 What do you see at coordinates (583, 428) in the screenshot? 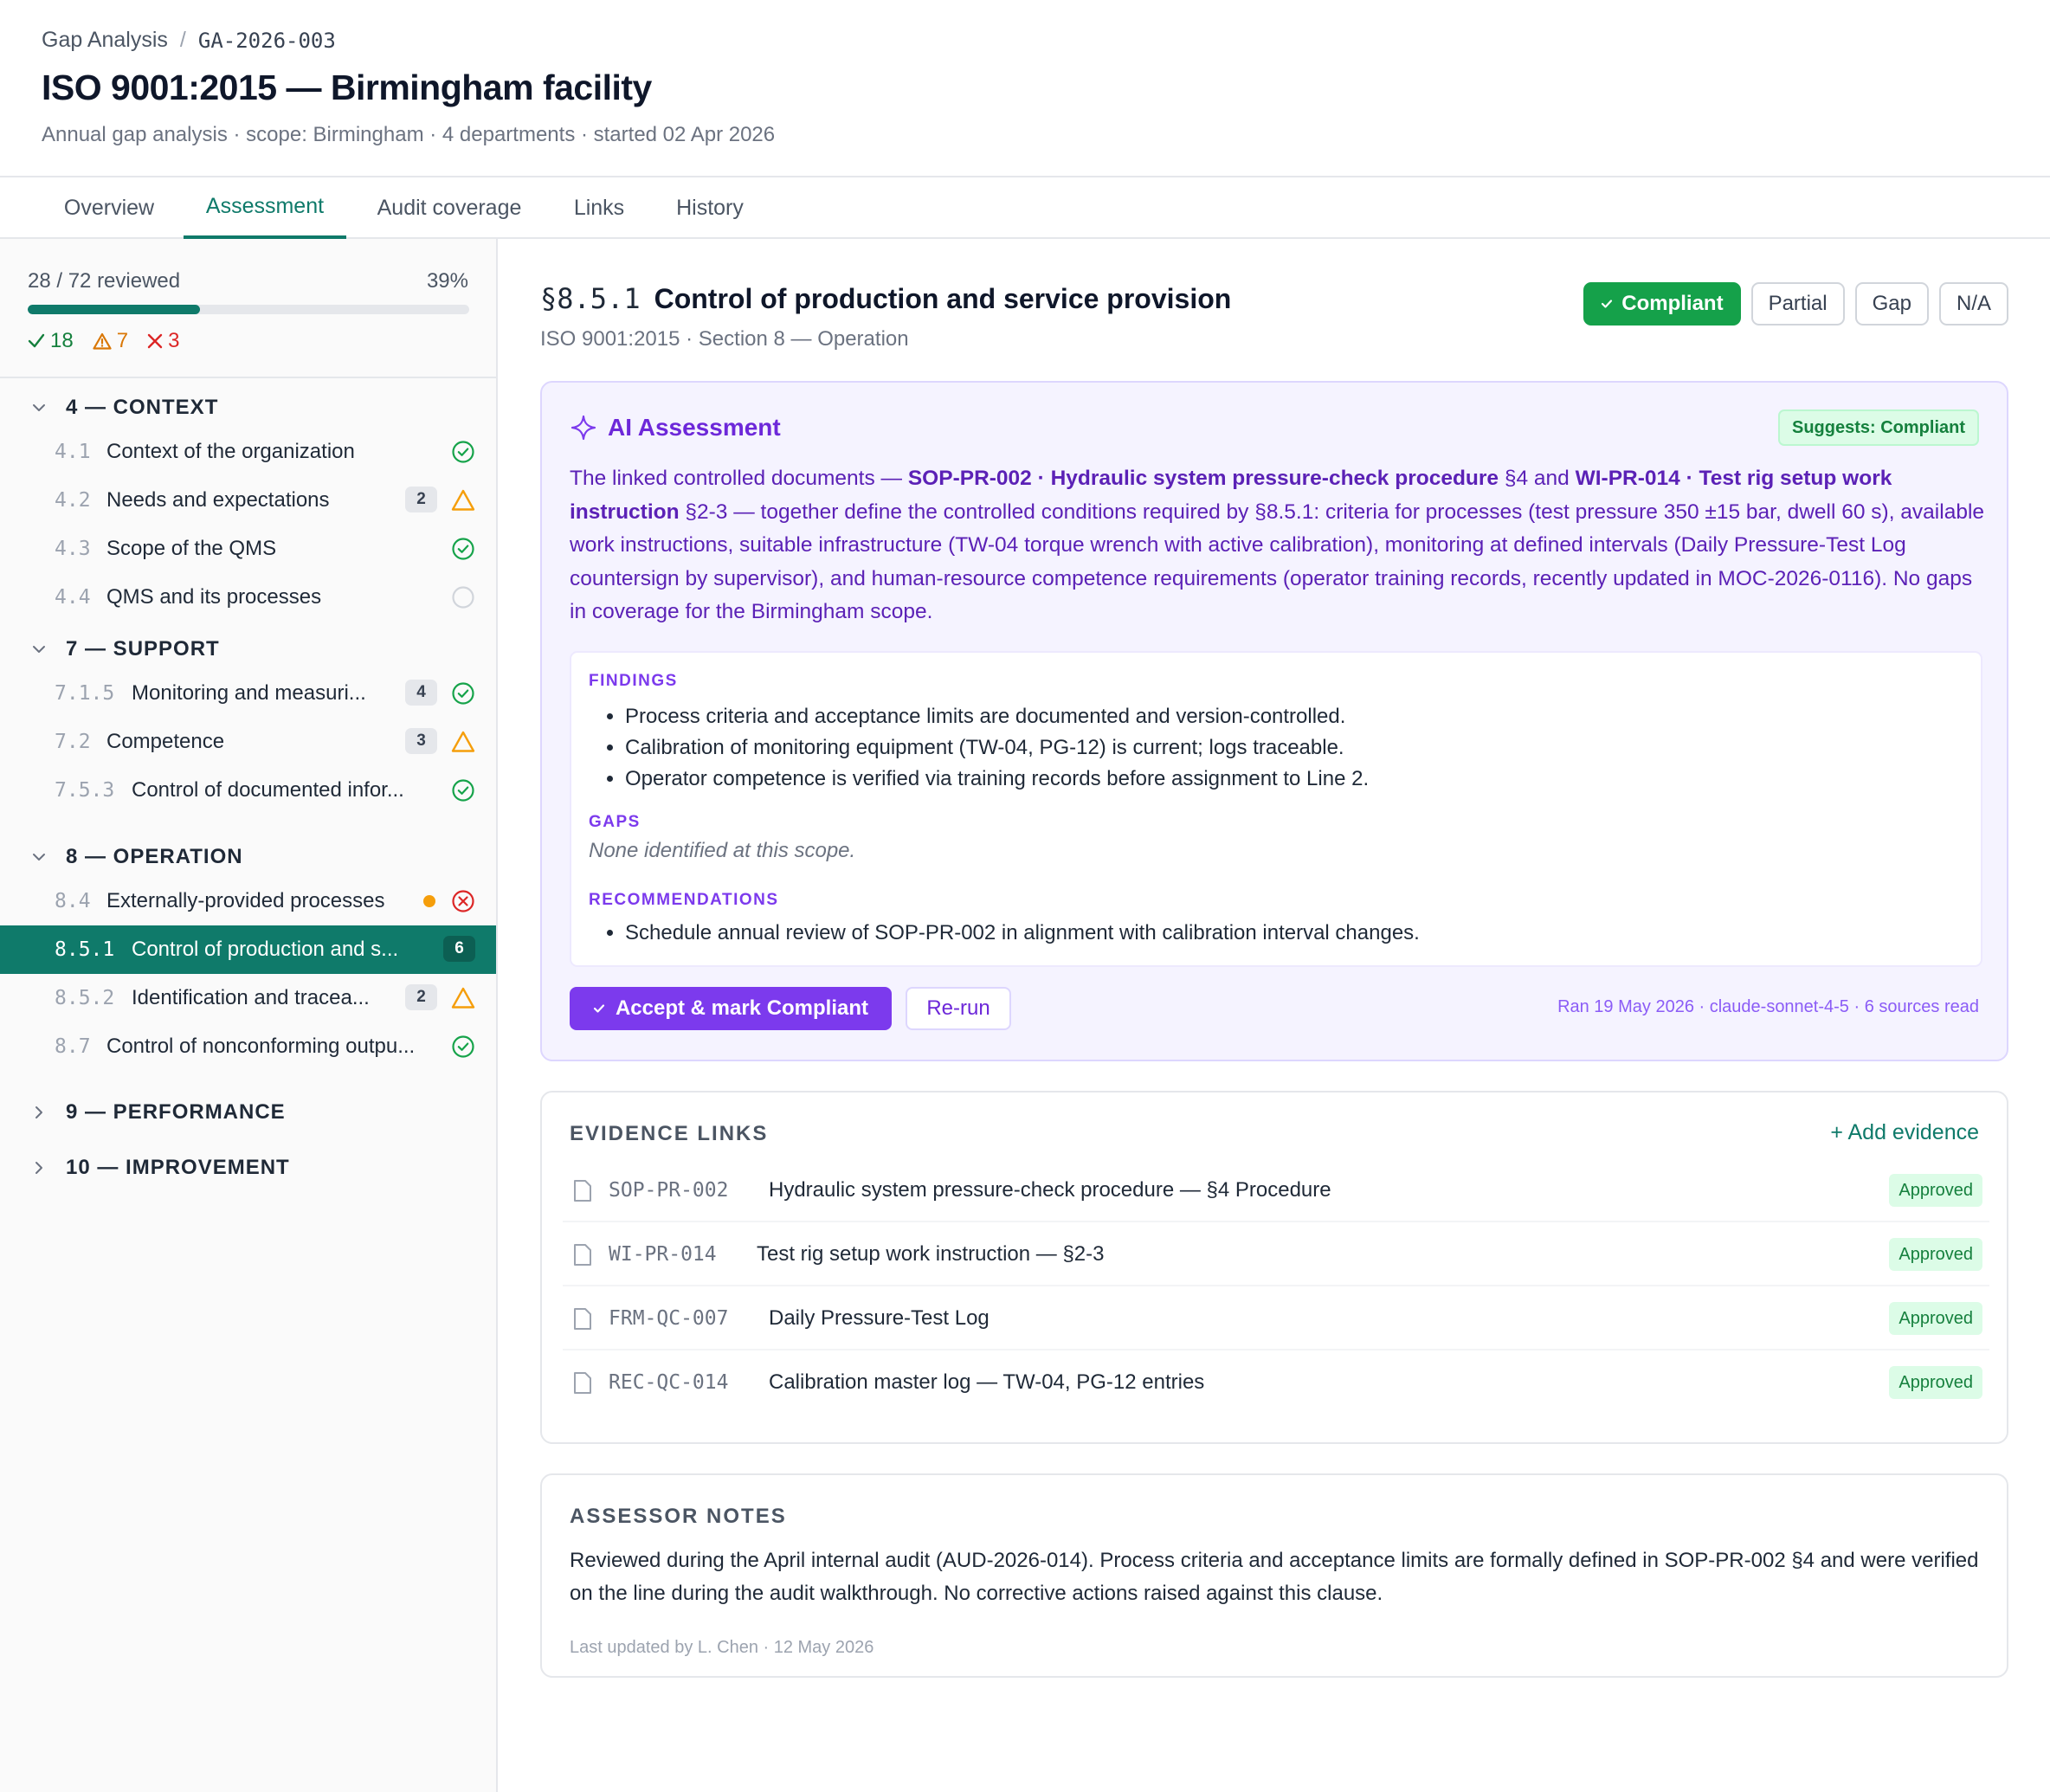
I see `sparkle-icon` at bounding box center [583, 428].